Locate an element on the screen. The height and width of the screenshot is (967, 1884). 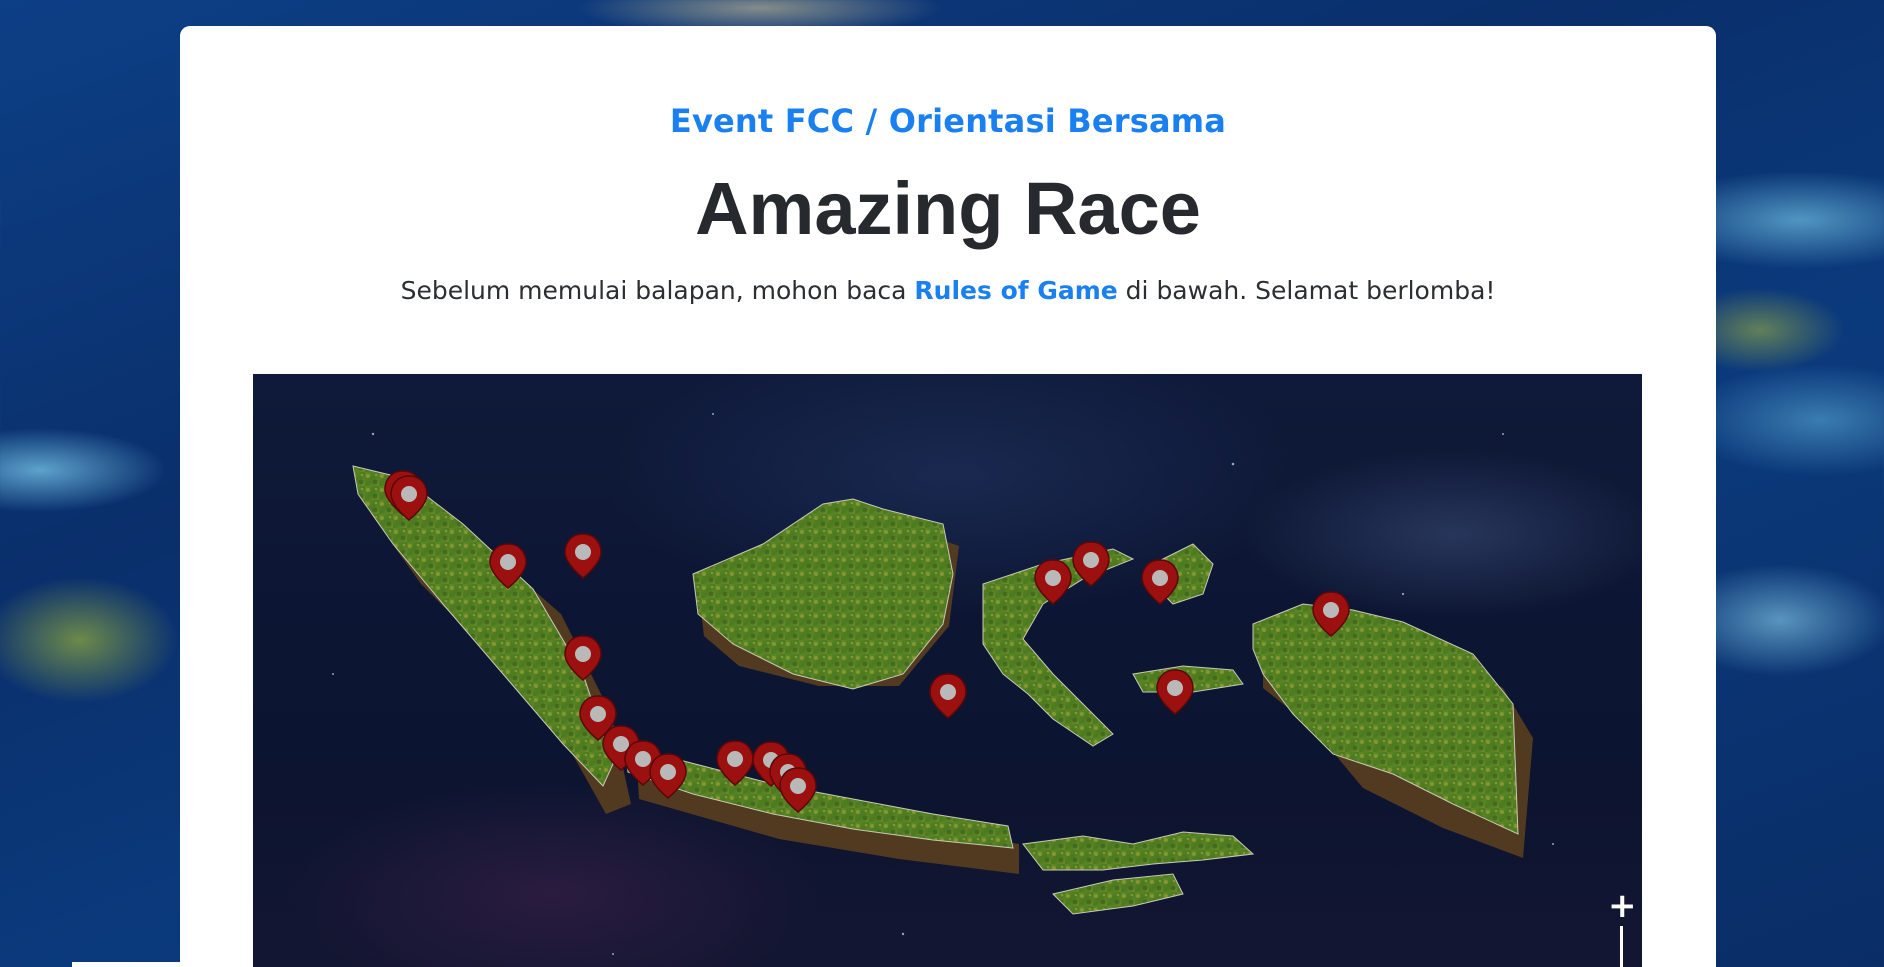
zoom-in-button: + is located at coordinates (1622, 906).